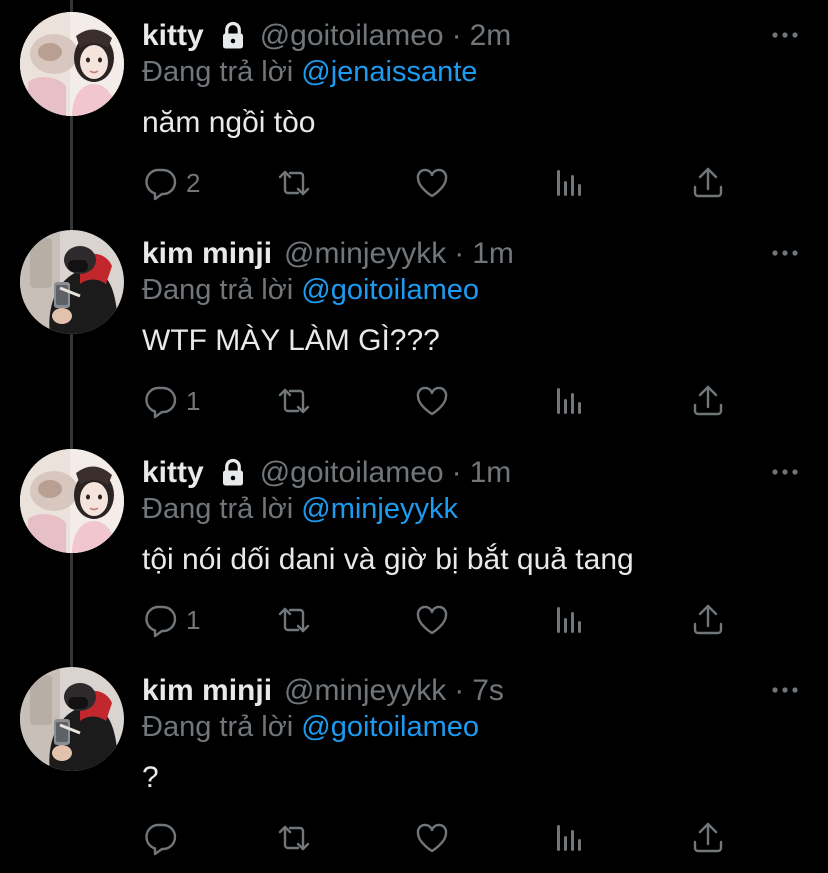  I want to click on tweet-actions, so click(442, 838).